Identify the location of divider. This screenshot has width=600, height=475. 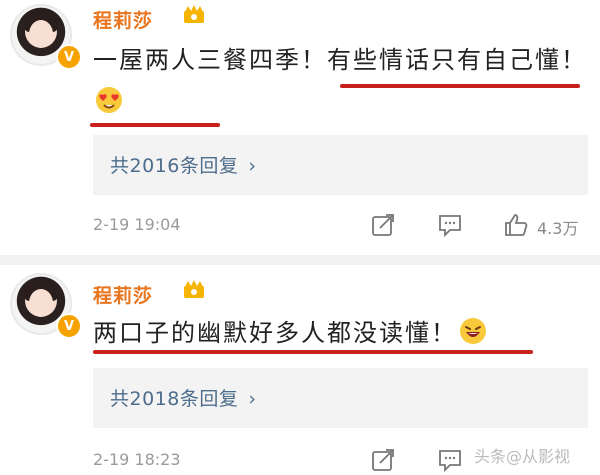
(300, 260).